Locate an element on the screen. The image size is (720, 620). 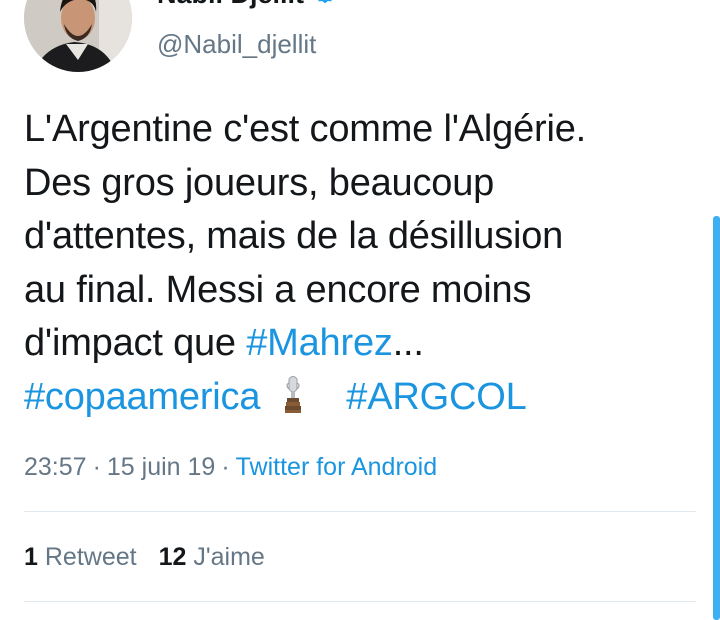
verified-badge-icon is located at coordinates (325, 2).